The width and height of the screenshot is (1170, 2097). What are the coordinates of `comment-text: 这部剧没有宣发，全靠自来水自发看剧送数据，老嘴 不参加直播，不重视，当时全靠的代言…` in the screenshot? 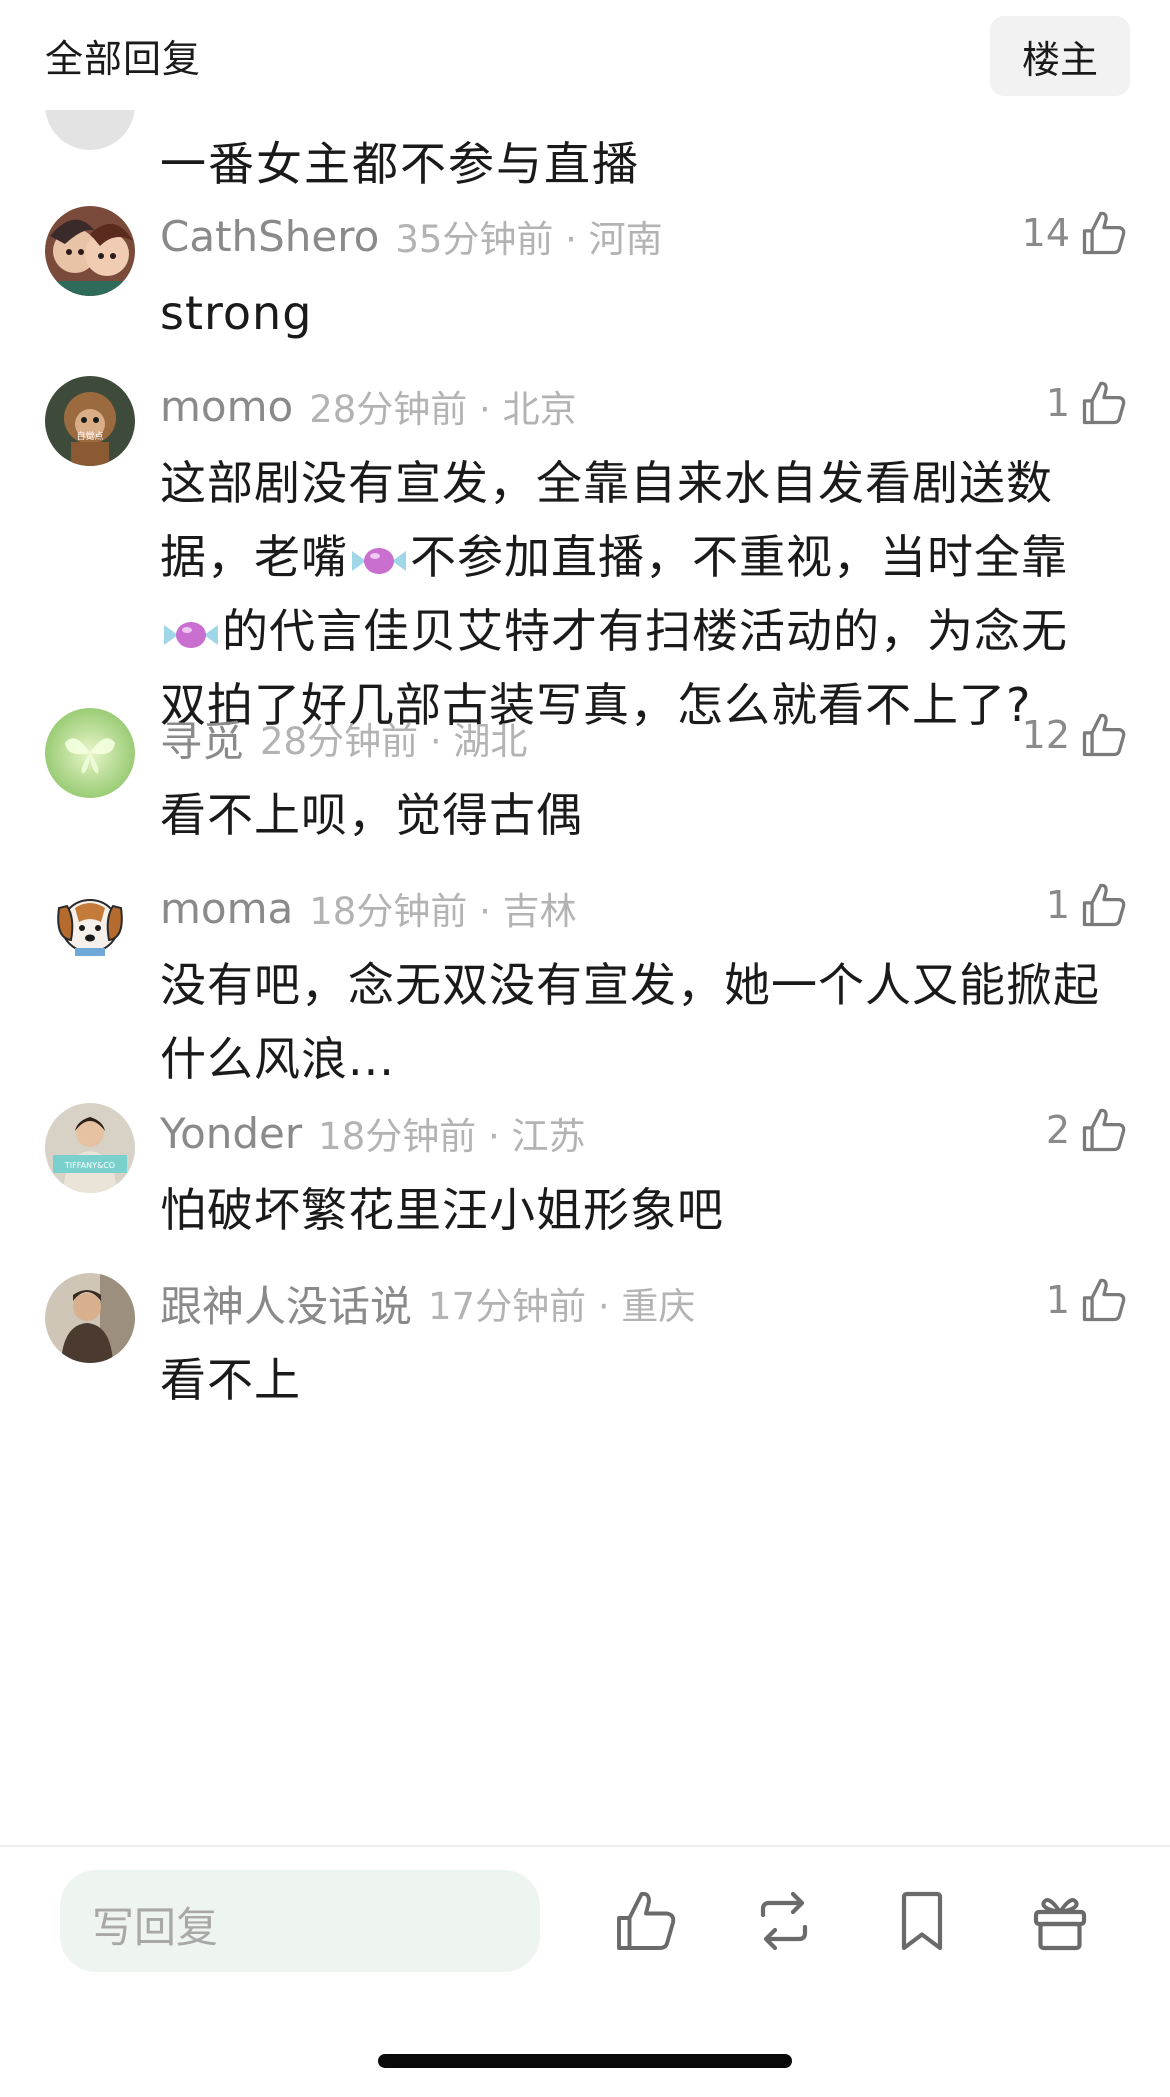 It's located at (635, 594).